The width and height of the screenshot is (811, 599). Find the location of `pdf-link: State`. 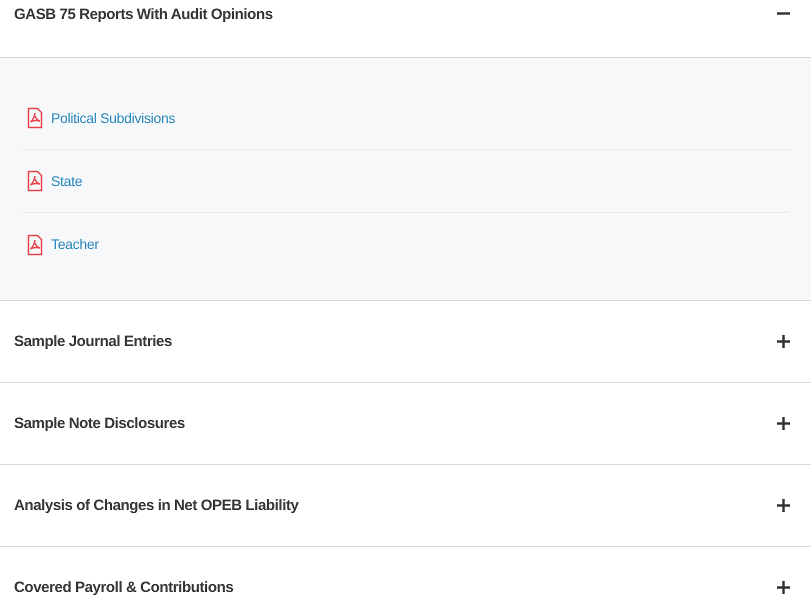

pdf-link: State is located at coordinates (66, 181).